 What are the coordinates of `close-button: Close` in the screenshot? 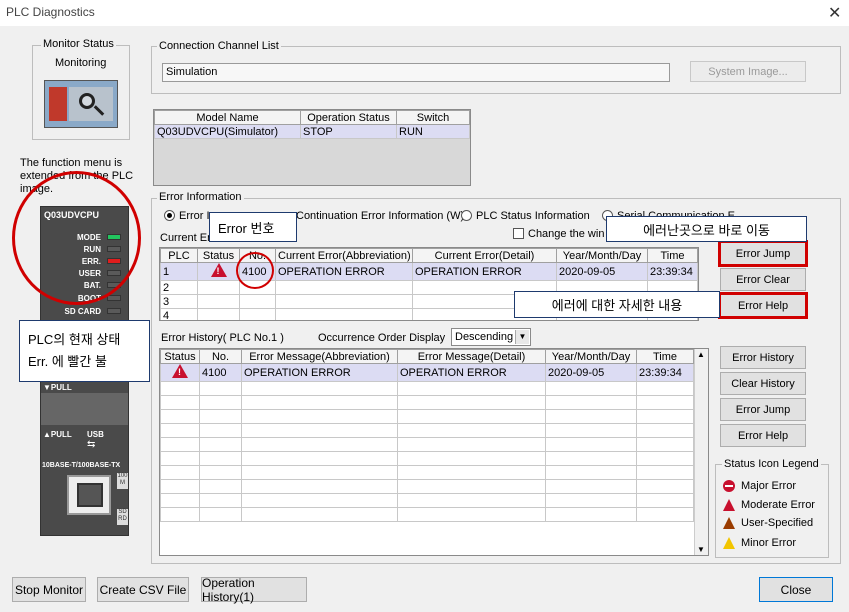 It's located at (796, 589).